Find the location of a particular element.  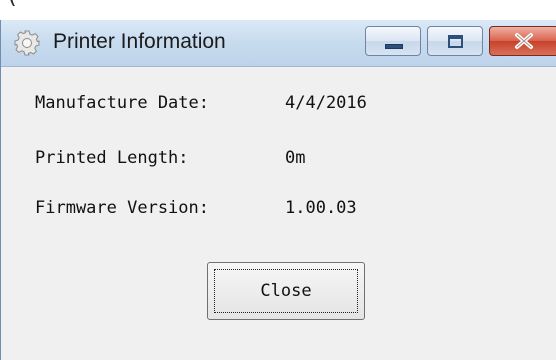

manufacture-date-label: Manufacture Date: is located at coordinates (122, 103).